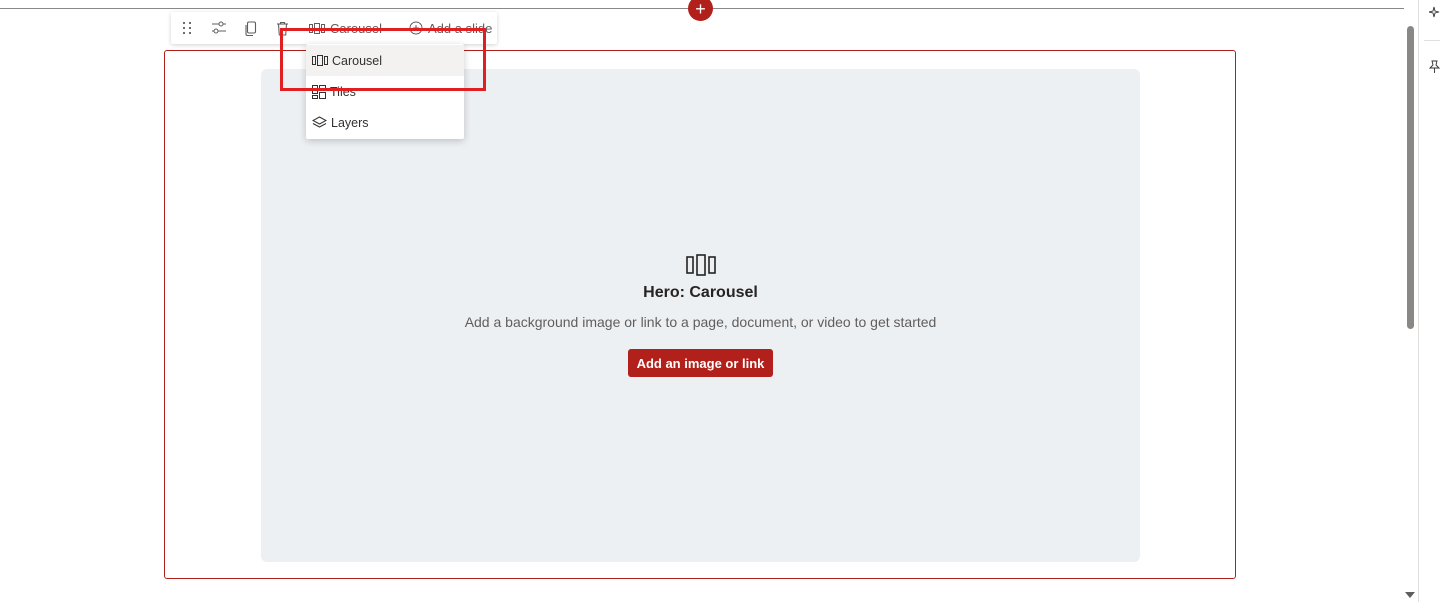 This screenshot has width=1440, height=602. What do you see at coordinates (700, 363) in the screenshot?
I see `add-image-or-link-button: Add an image or link` at bounding box center [700, 363].